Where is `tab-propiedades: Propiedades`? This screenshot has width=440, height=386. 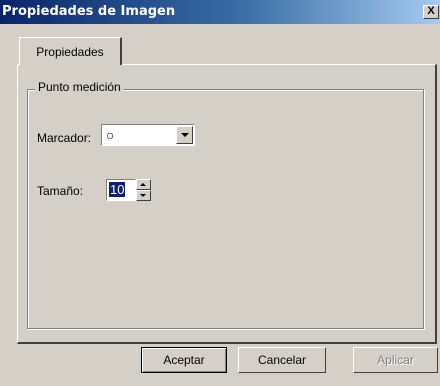
tab-propiedades: Propiedades is located at coordinates (70, 51).